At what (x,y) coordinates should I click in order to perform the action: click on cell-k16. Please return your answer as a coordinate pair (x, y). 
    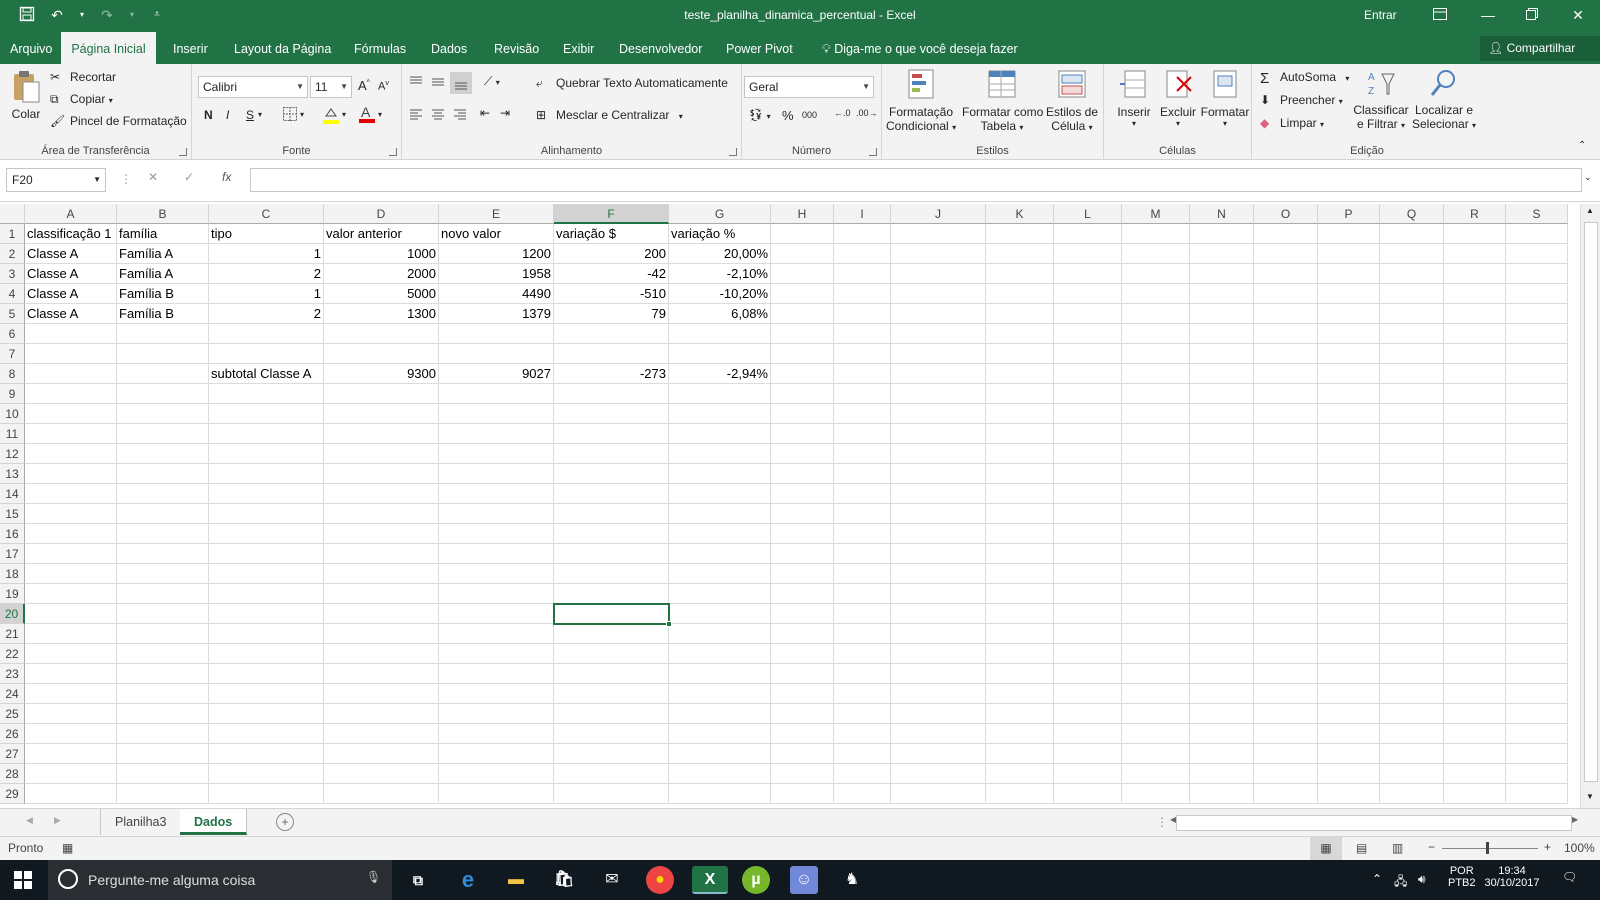
    Looking at the image, I should click on (1020, 534).